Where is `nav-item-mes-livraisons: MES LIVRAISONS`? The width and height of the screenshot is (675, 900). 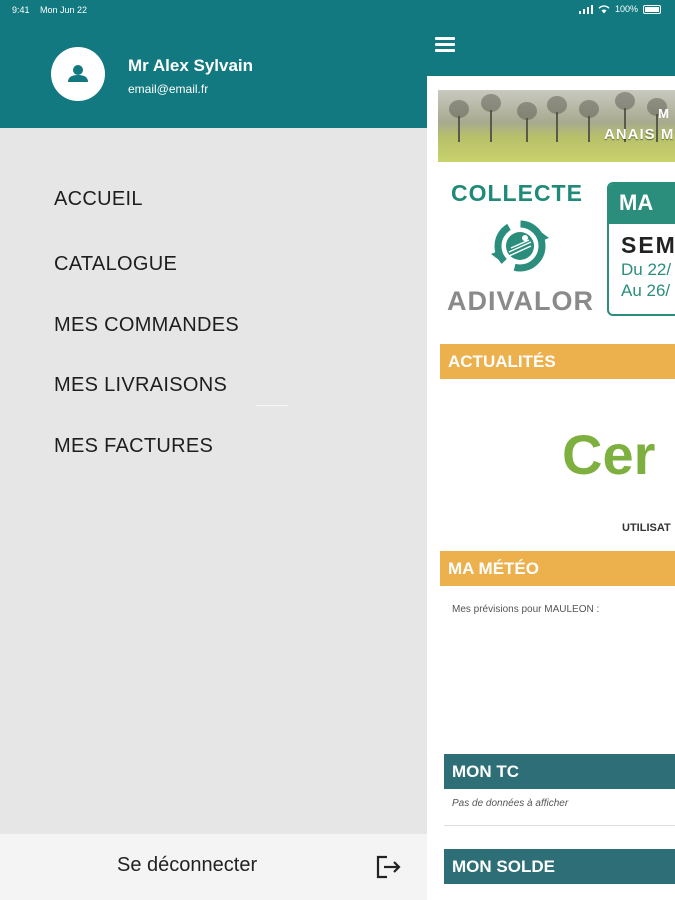
nav-item-mes-livraisons: MES LIVRAISONS is located at coordinates (140, 385).